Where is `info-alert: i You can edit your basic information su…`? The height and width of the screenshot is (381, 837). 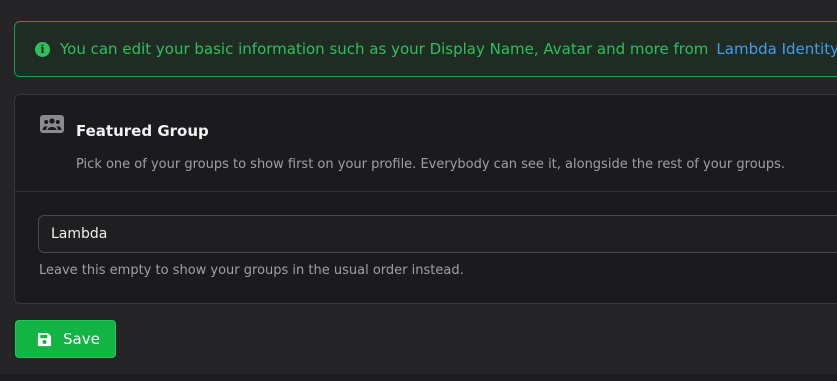
info-alert: i You can edit your basic information su… is located at coordinates (425, 49).